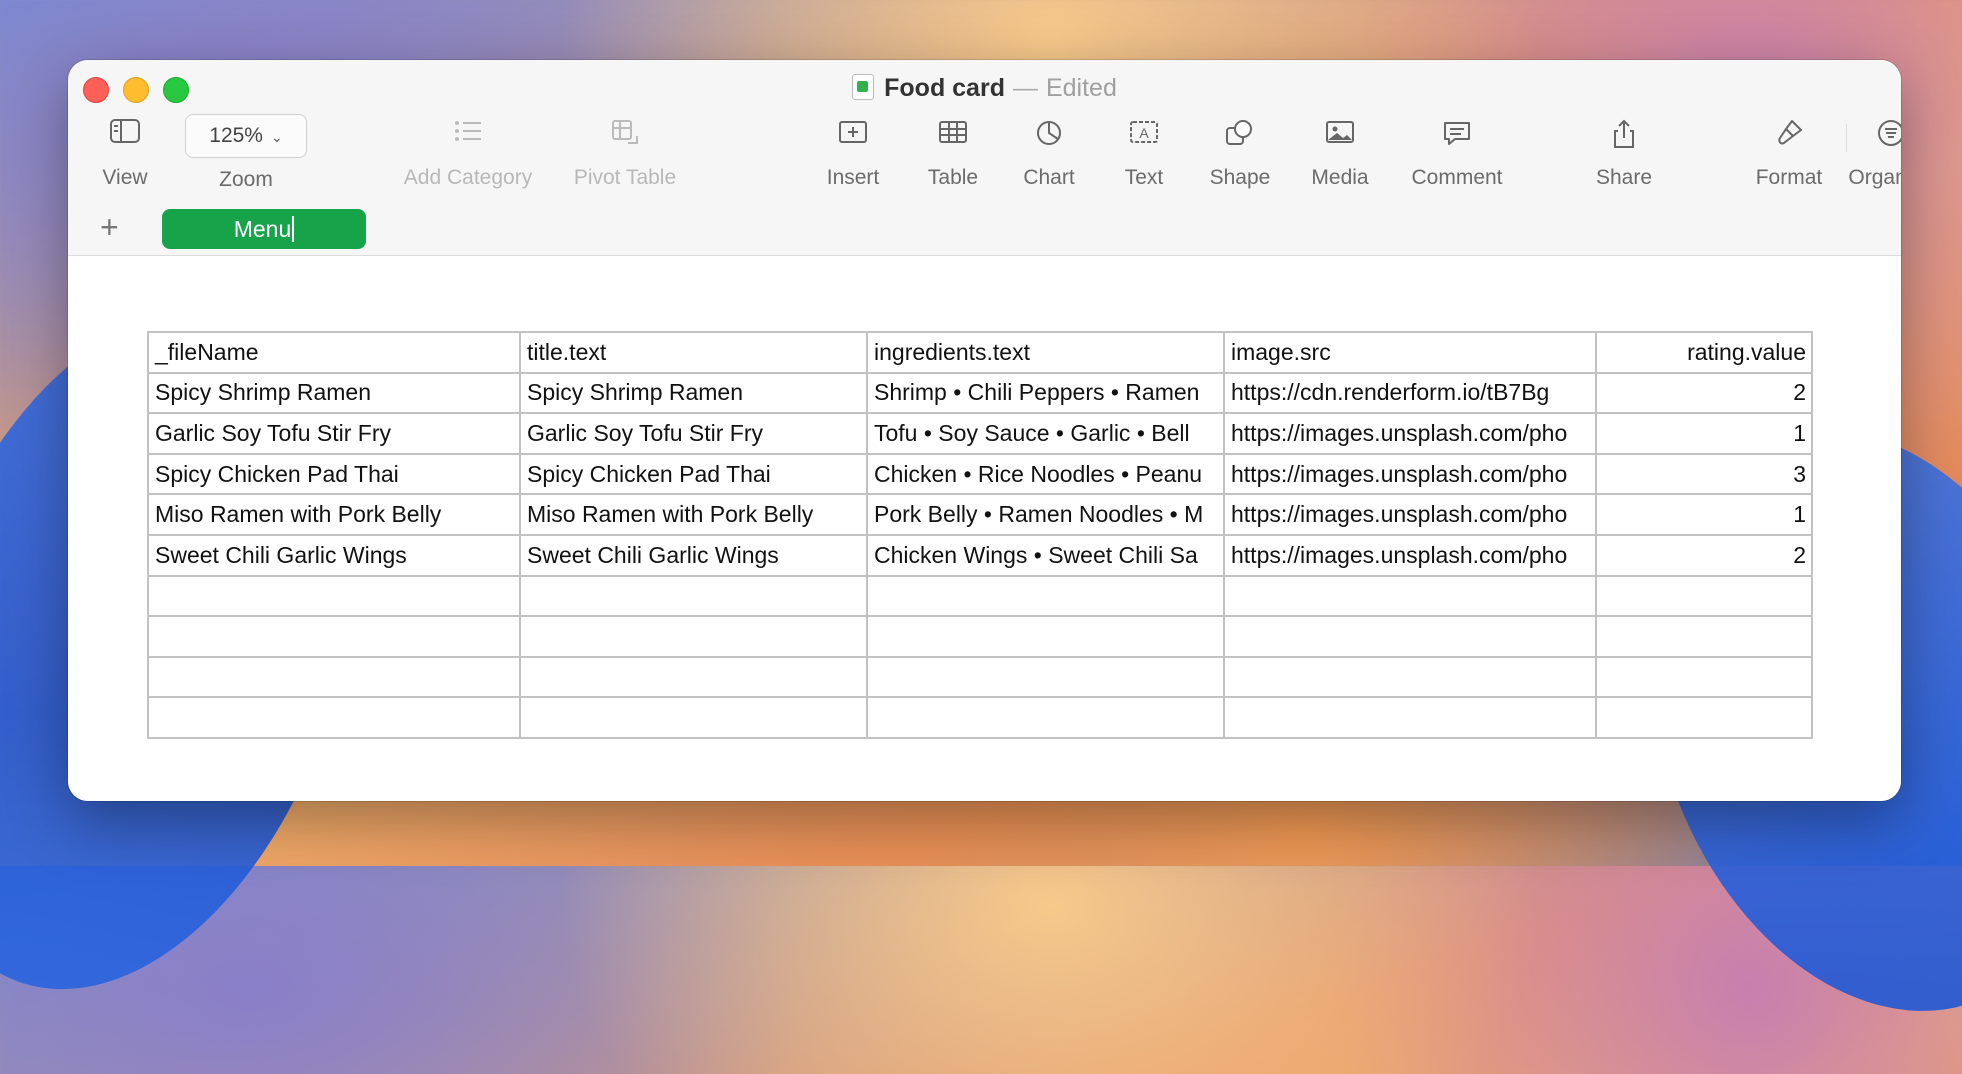  What do you see at coordinates (468, 154) in the screenshot?
I see `add-category-button: Add Category` at bounding box center [468, 154].